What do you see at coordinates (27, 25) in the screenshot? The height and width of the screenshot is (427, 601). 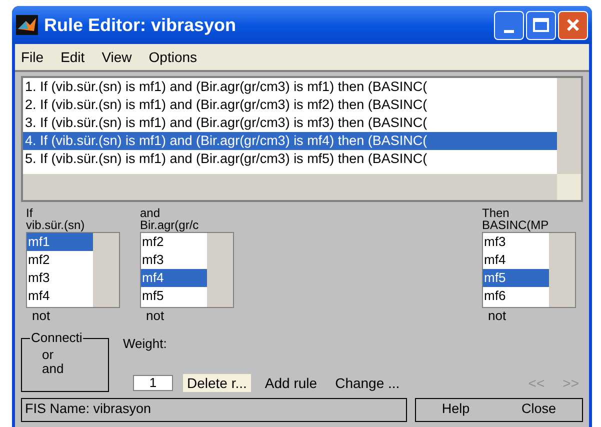 I see `app-logo-icon` at bounding box center [27, 25].